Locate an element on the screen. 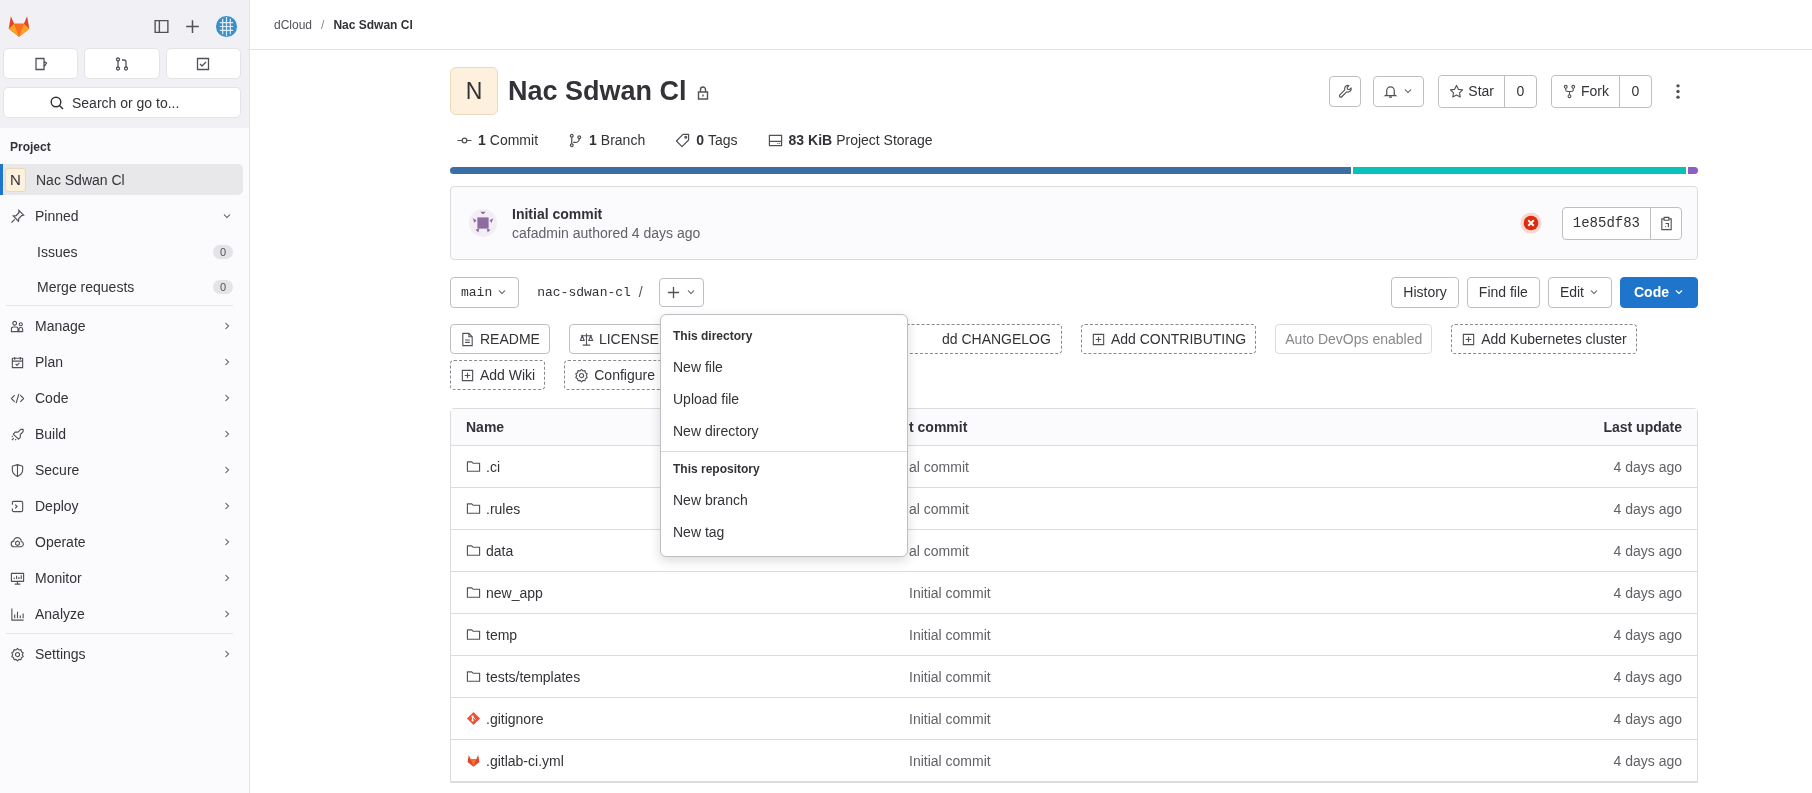 The height and width of the screenshot is (793, 1812). file-link: tests/templates is located at coordinates (533, 676).